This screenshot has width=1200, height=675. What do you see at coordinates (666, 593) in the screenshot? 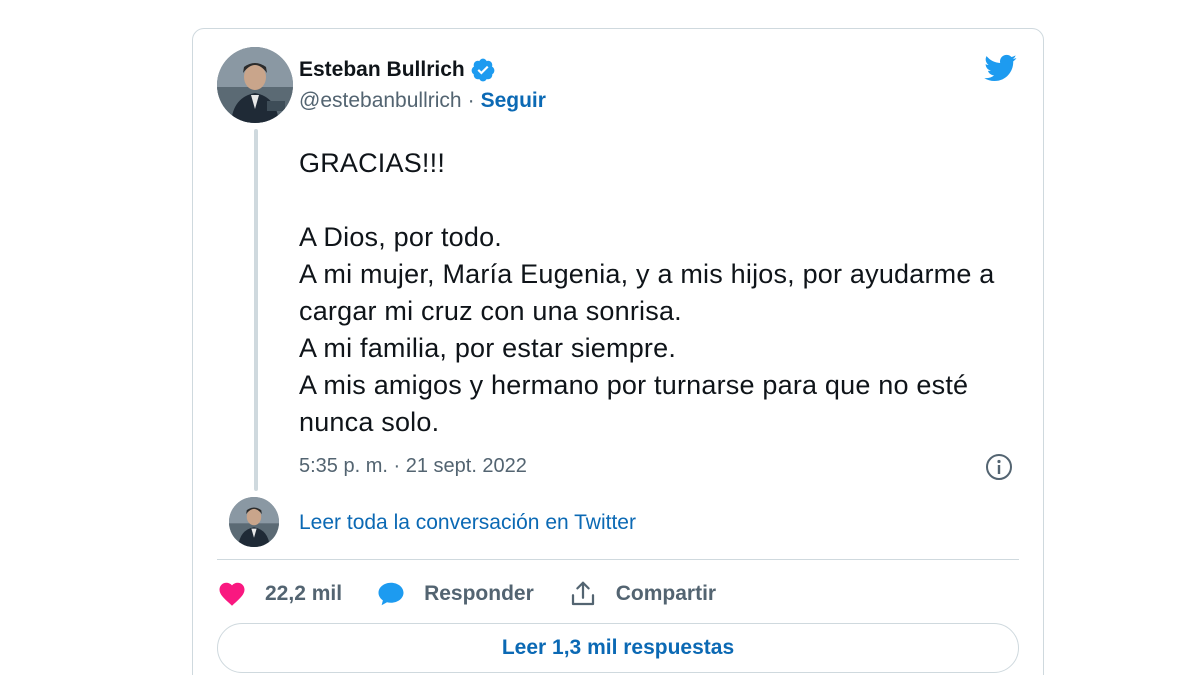
I see `share-label: Compartir` at bounding box center [666, 593].